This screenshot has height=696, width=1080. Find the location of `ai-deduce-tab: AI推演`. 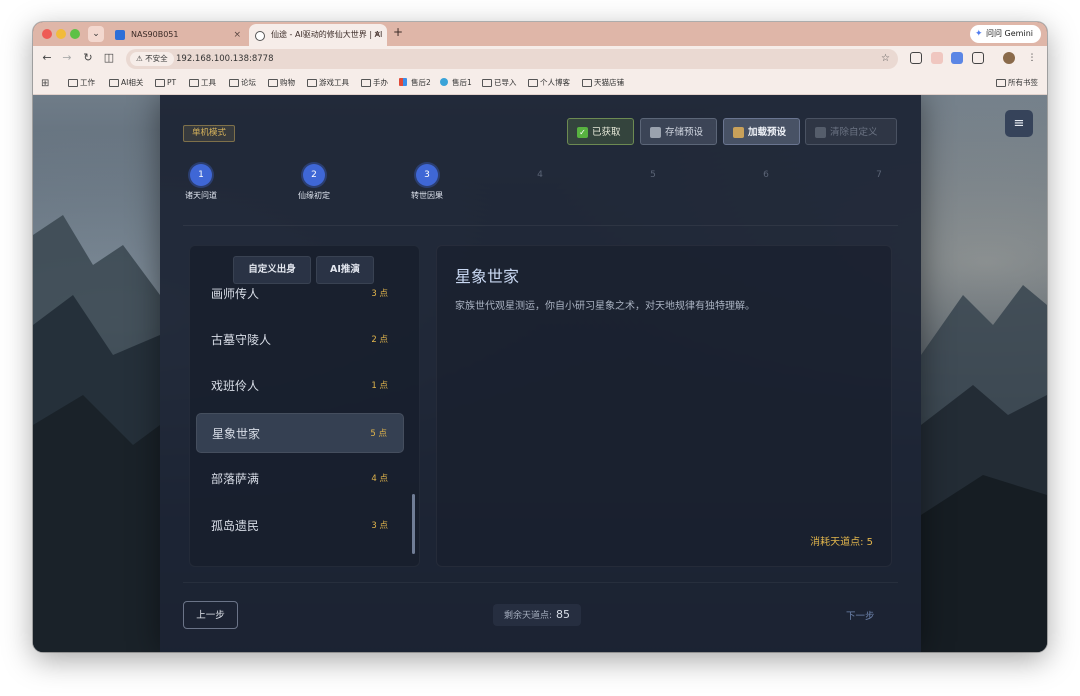

ai-deduce-tab: AI推演 is located at coordinates (345, 270).